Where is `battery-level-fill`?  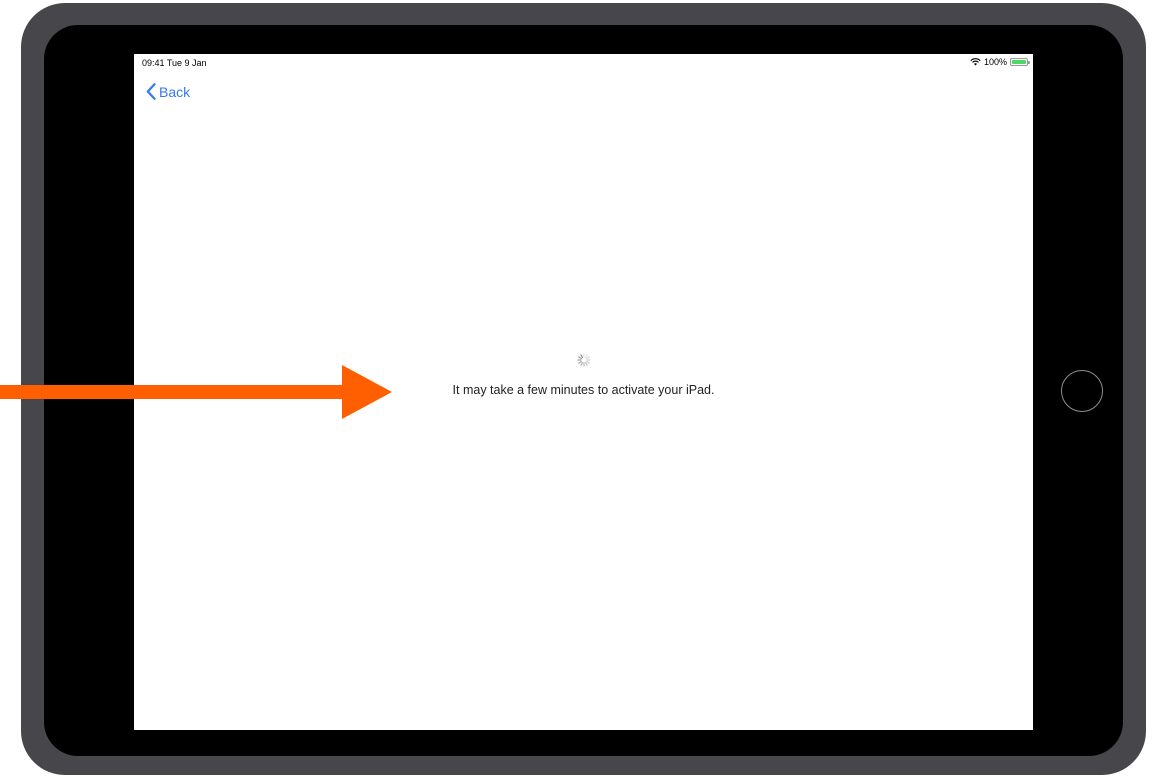
battery-level-fill is located at coordinates (1019, 62).